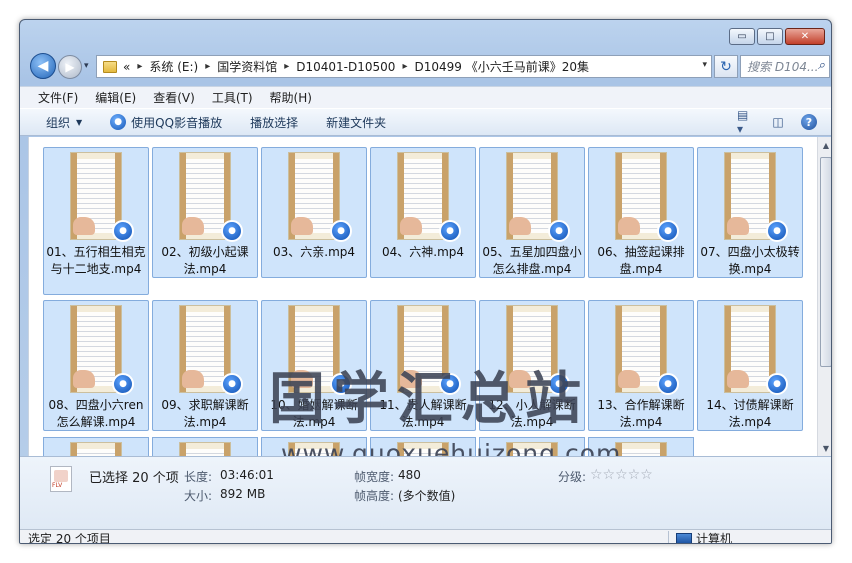  What do you see at coordinates (427, 496) in the screenshot?
I see `frame-height-value: (多个数值)` at bounding box center [427, 496].